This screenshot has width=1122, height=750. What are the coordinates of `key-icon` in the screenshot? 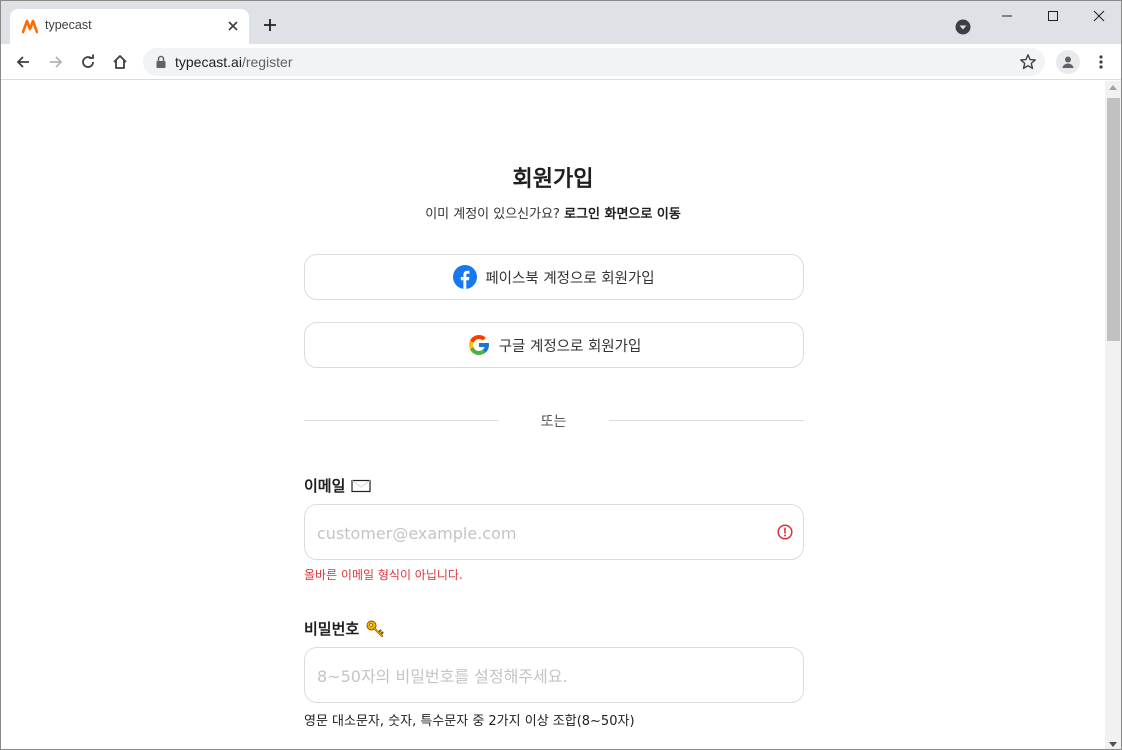 It's located at (375, 629).